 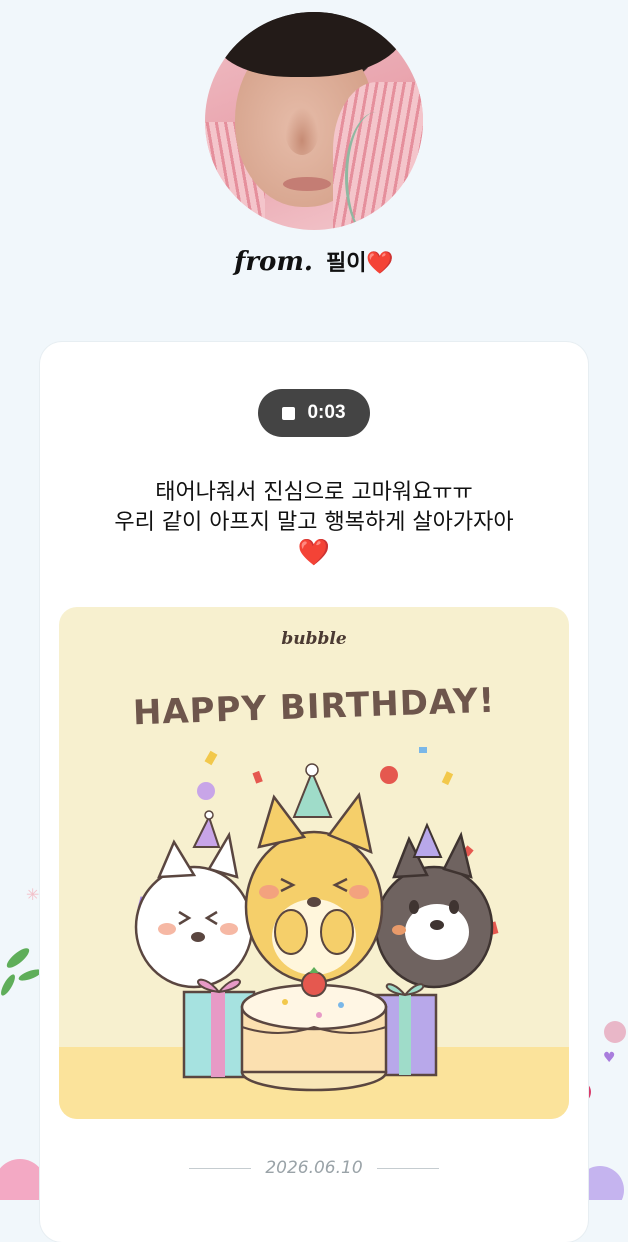 What do you see at coordinates (307, 184) in the screenshot?
I see `avatar-mouth` at bounding box center [307, 184].